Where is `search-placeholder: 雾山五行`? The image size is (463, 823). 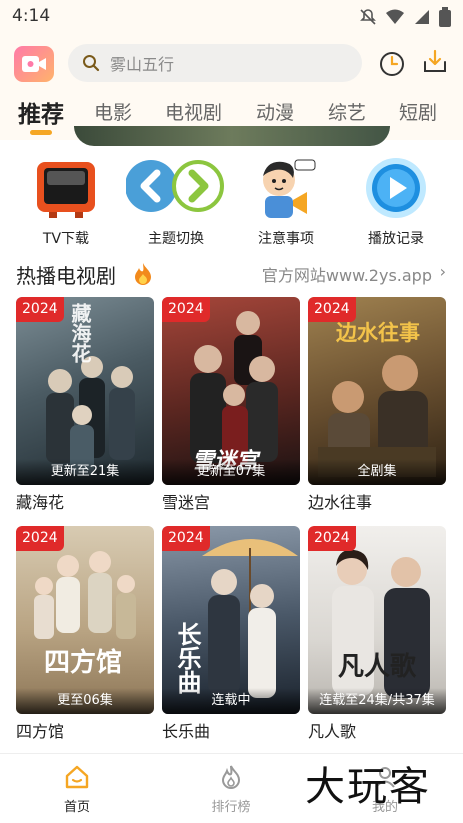
search-placeholder: 雾山五行 is located at coordinates (142, 64).